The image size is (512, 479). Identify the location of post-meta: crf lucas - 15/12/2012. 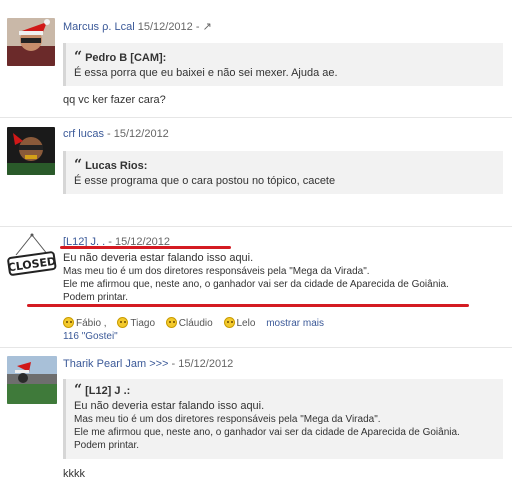
(116, 134).